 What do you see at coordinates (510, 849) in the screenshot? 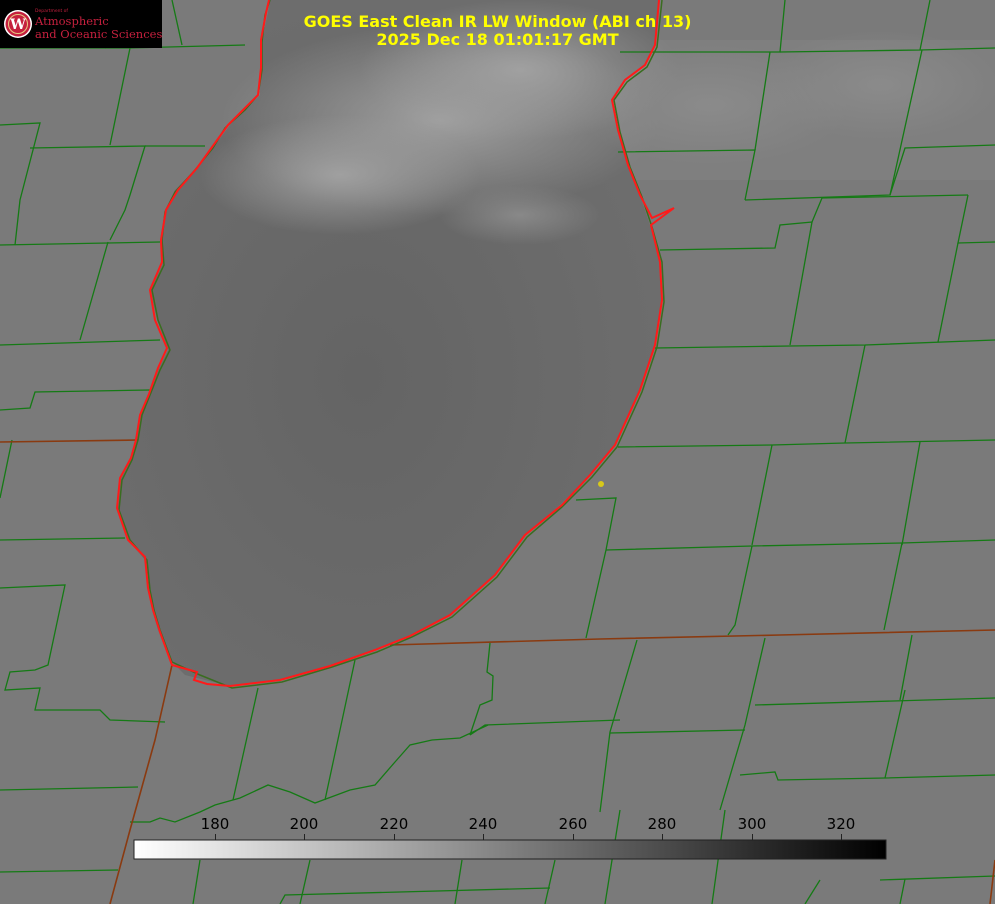
I see `colorbar` at bounding box center [510, 849].